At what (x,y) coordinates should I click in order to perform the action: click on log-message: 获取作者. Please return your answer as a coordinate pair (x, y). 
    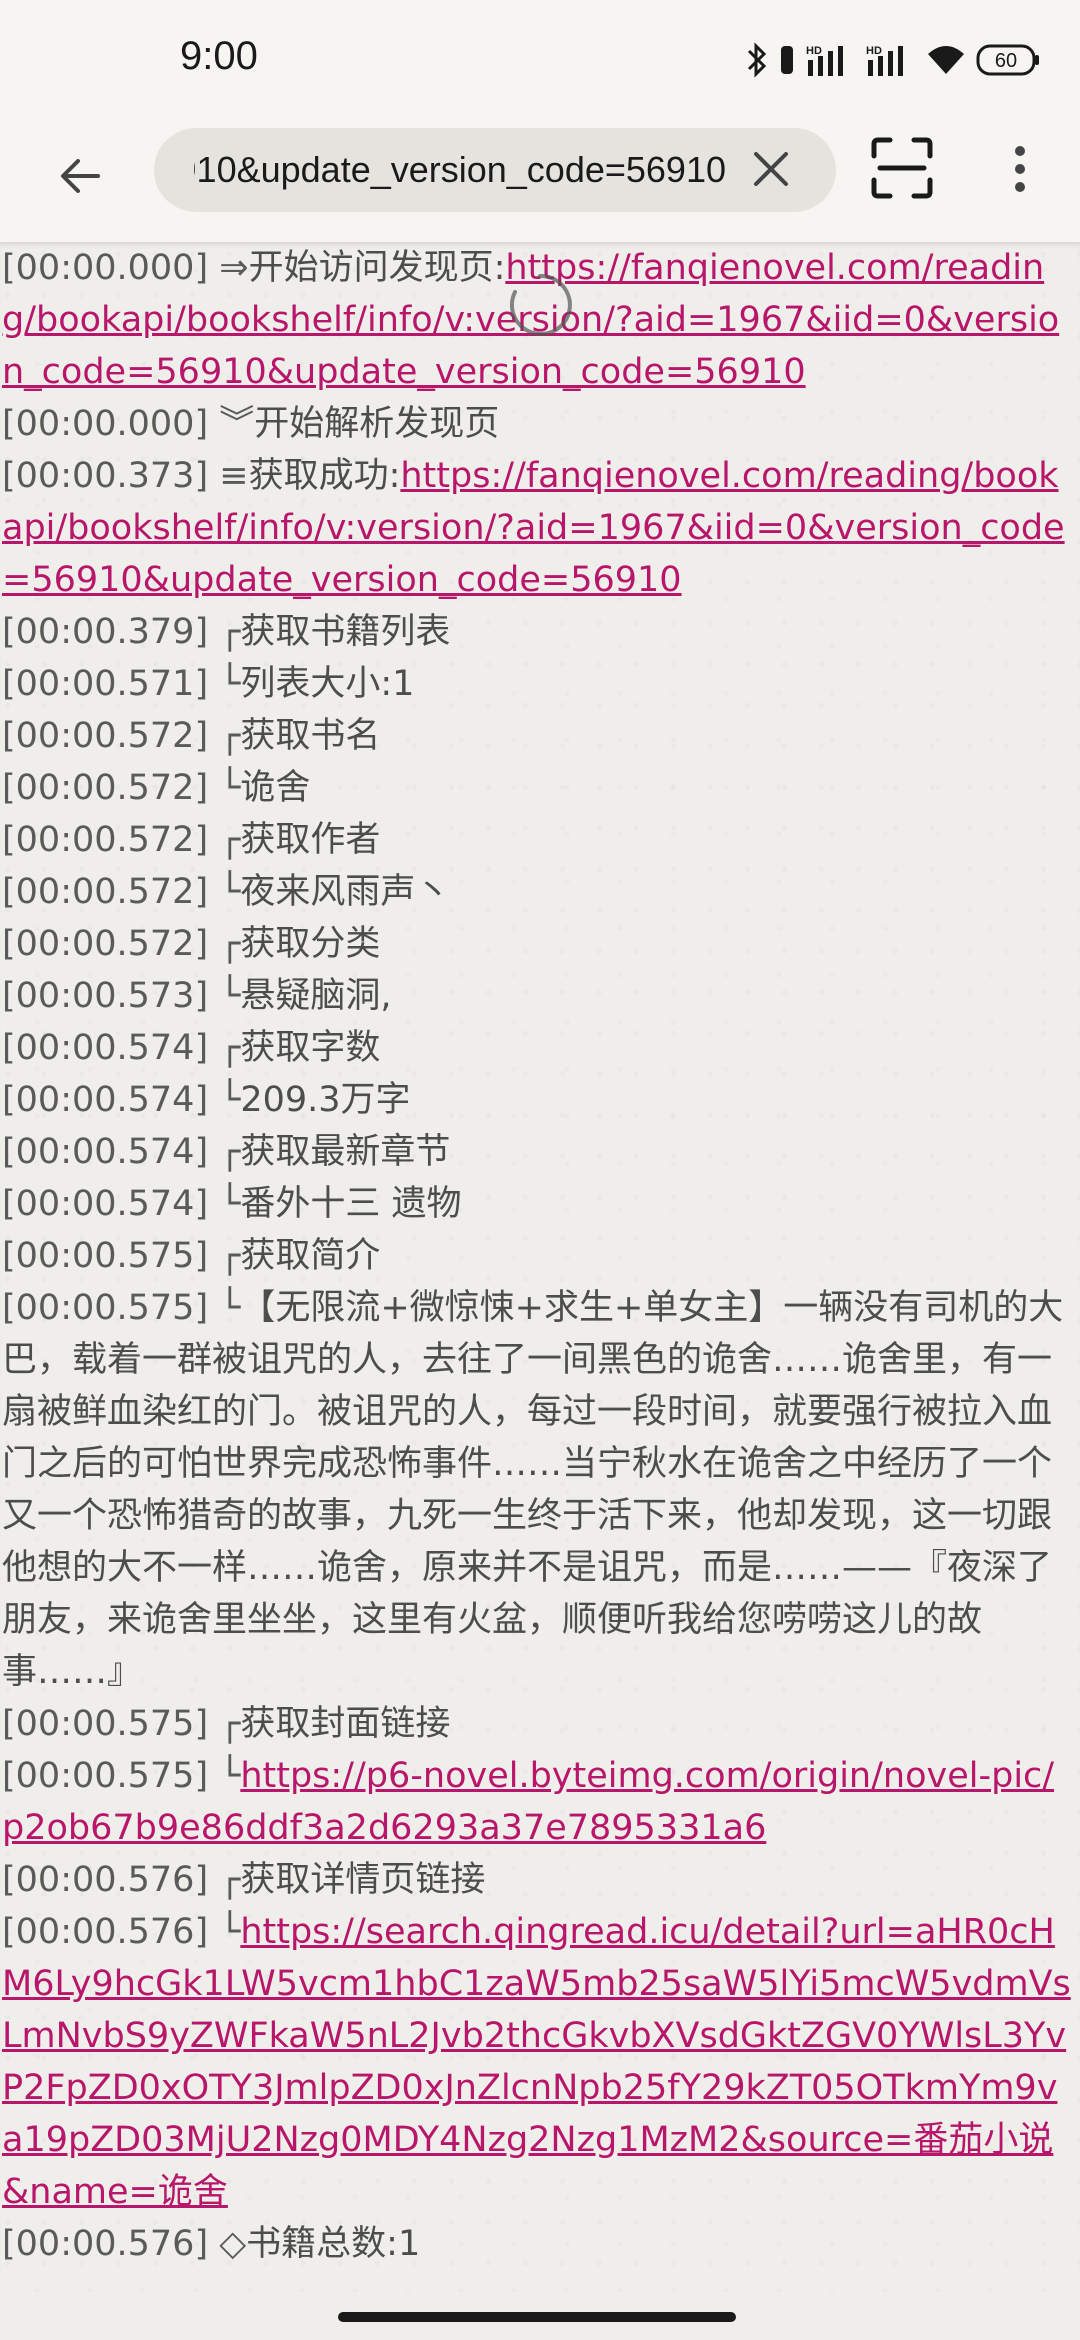
    Looking at the image, I should click on (310, 840).